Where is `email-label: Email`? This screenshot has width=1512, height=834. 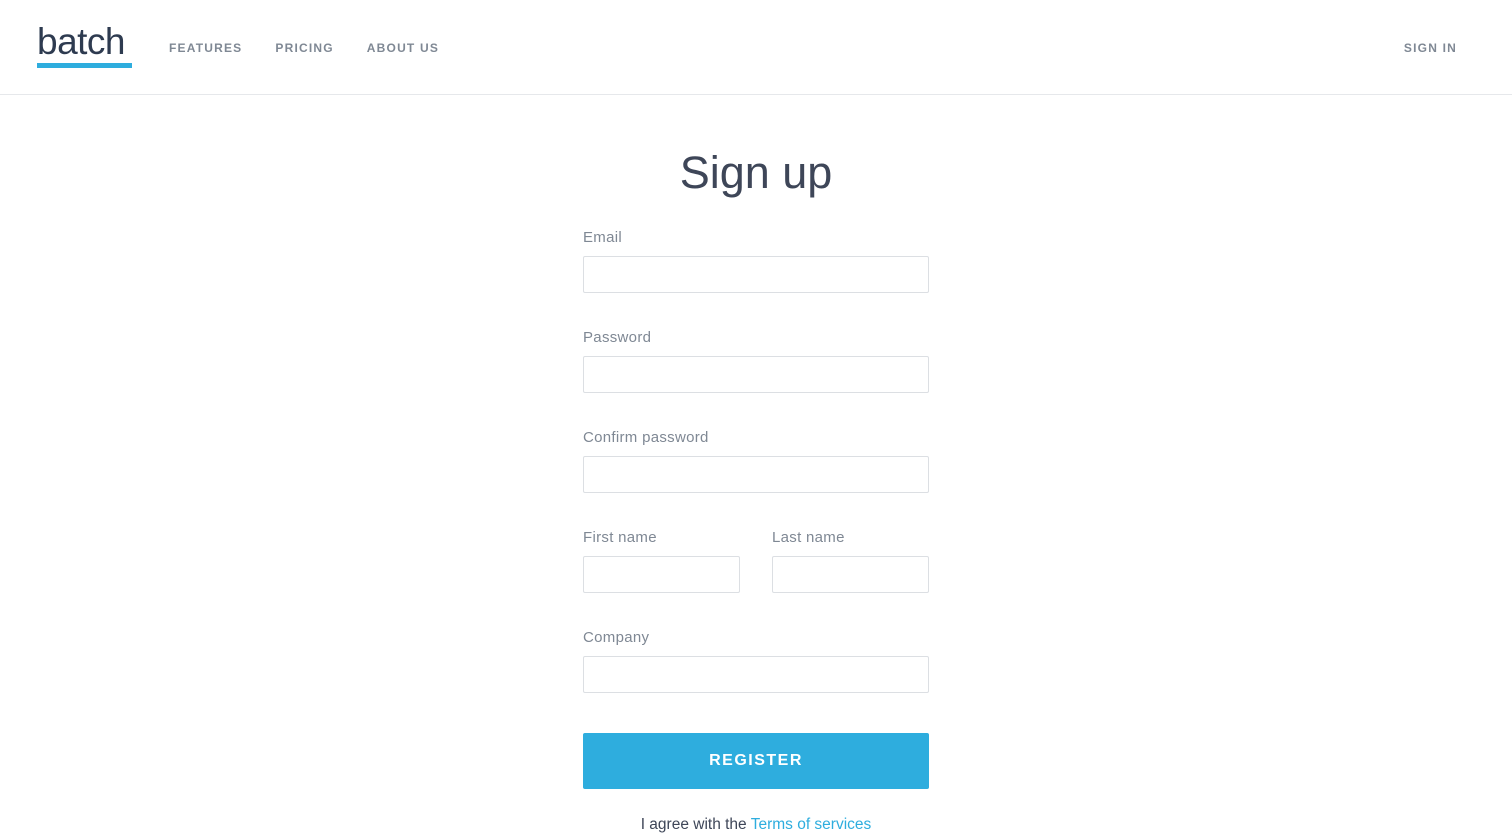
email-label: Email is located at coordinates (603, 237).